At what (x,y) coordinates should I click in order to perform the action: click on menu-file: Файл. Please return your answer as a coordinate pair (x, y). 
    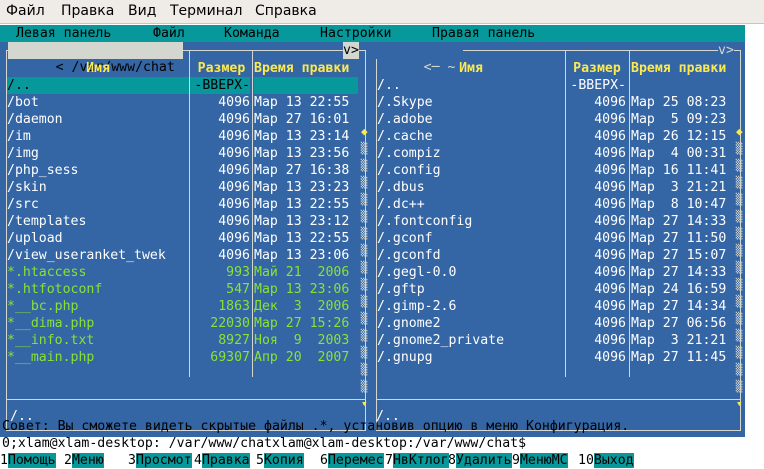
    Looking at the image, I should click on (25, 11).